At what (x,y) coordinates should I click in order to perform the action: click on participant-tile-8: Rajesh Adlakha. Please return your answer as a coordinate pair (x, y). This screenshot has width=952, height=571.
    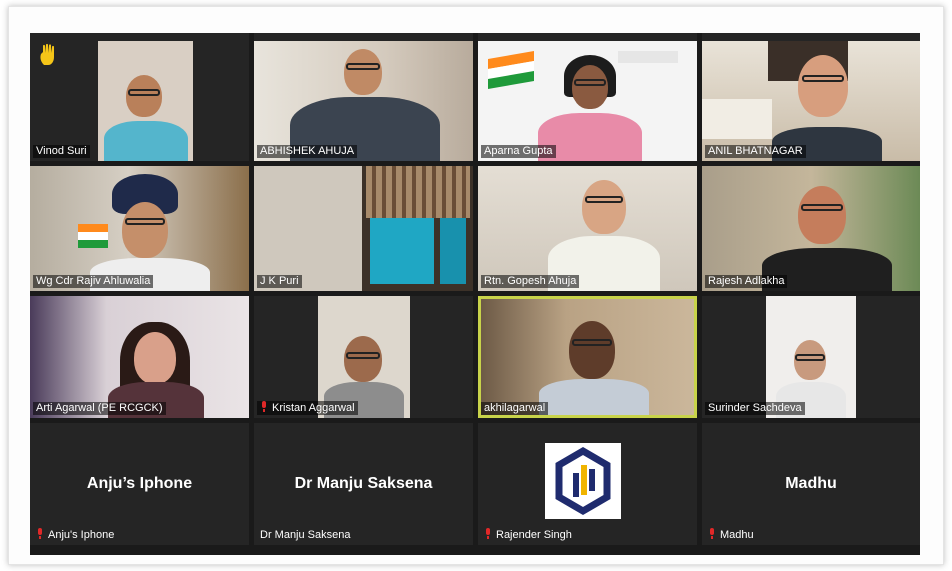
    Looking at the image, I should click on (811, 228).